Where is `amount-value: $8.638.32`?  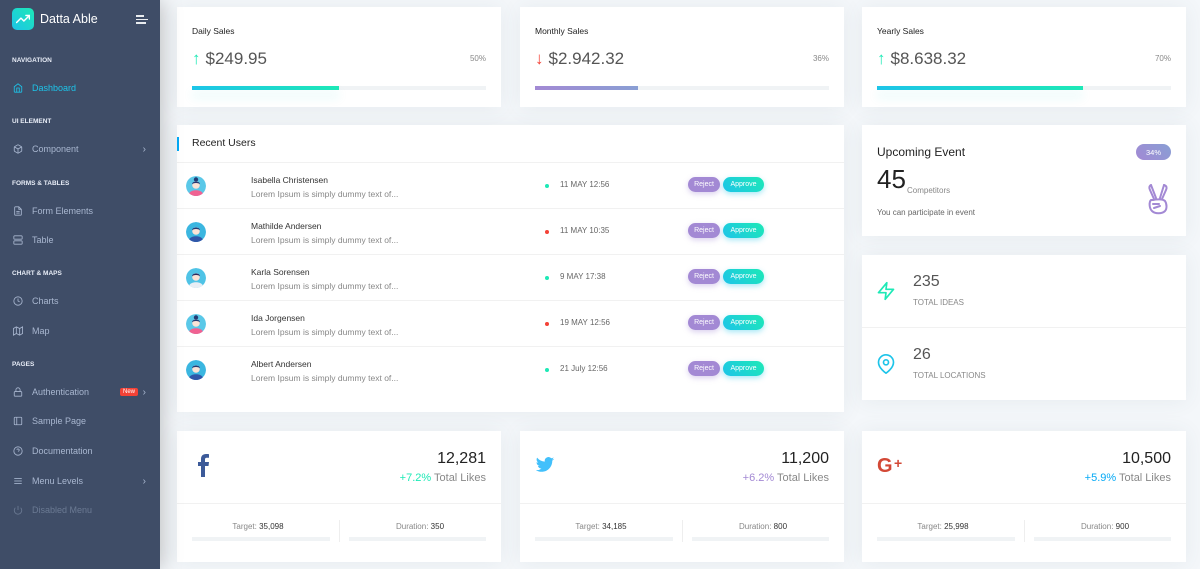
amount-value: $8.638.32 is located at coordinates (928, 58).